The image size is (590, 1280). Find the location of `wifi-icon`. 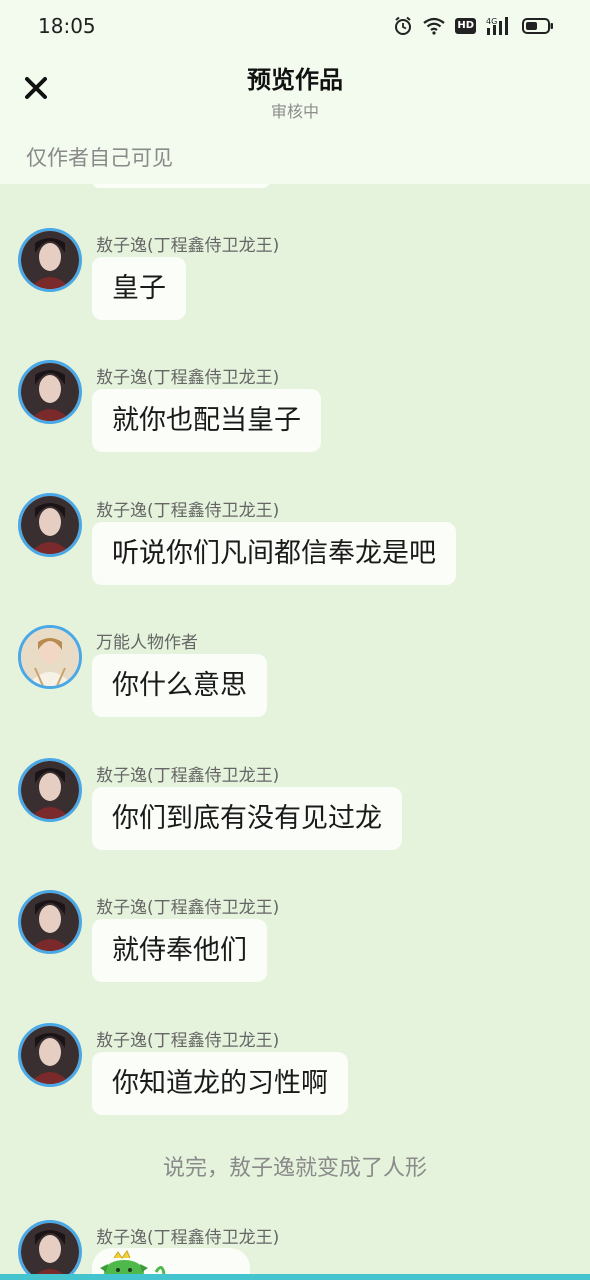

wifi-icon is located at coordinates (434, 26).